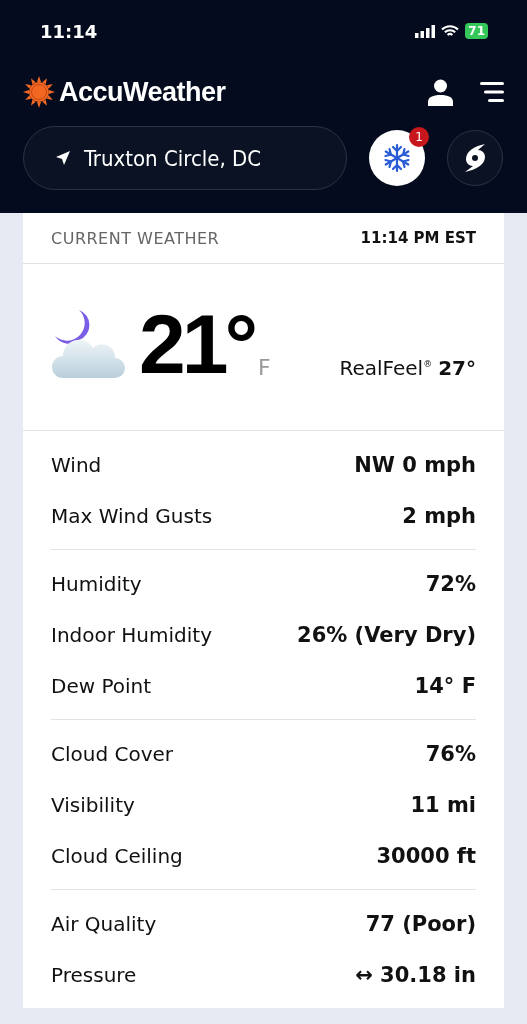  I want to click on user-icon, so click(440, 92).